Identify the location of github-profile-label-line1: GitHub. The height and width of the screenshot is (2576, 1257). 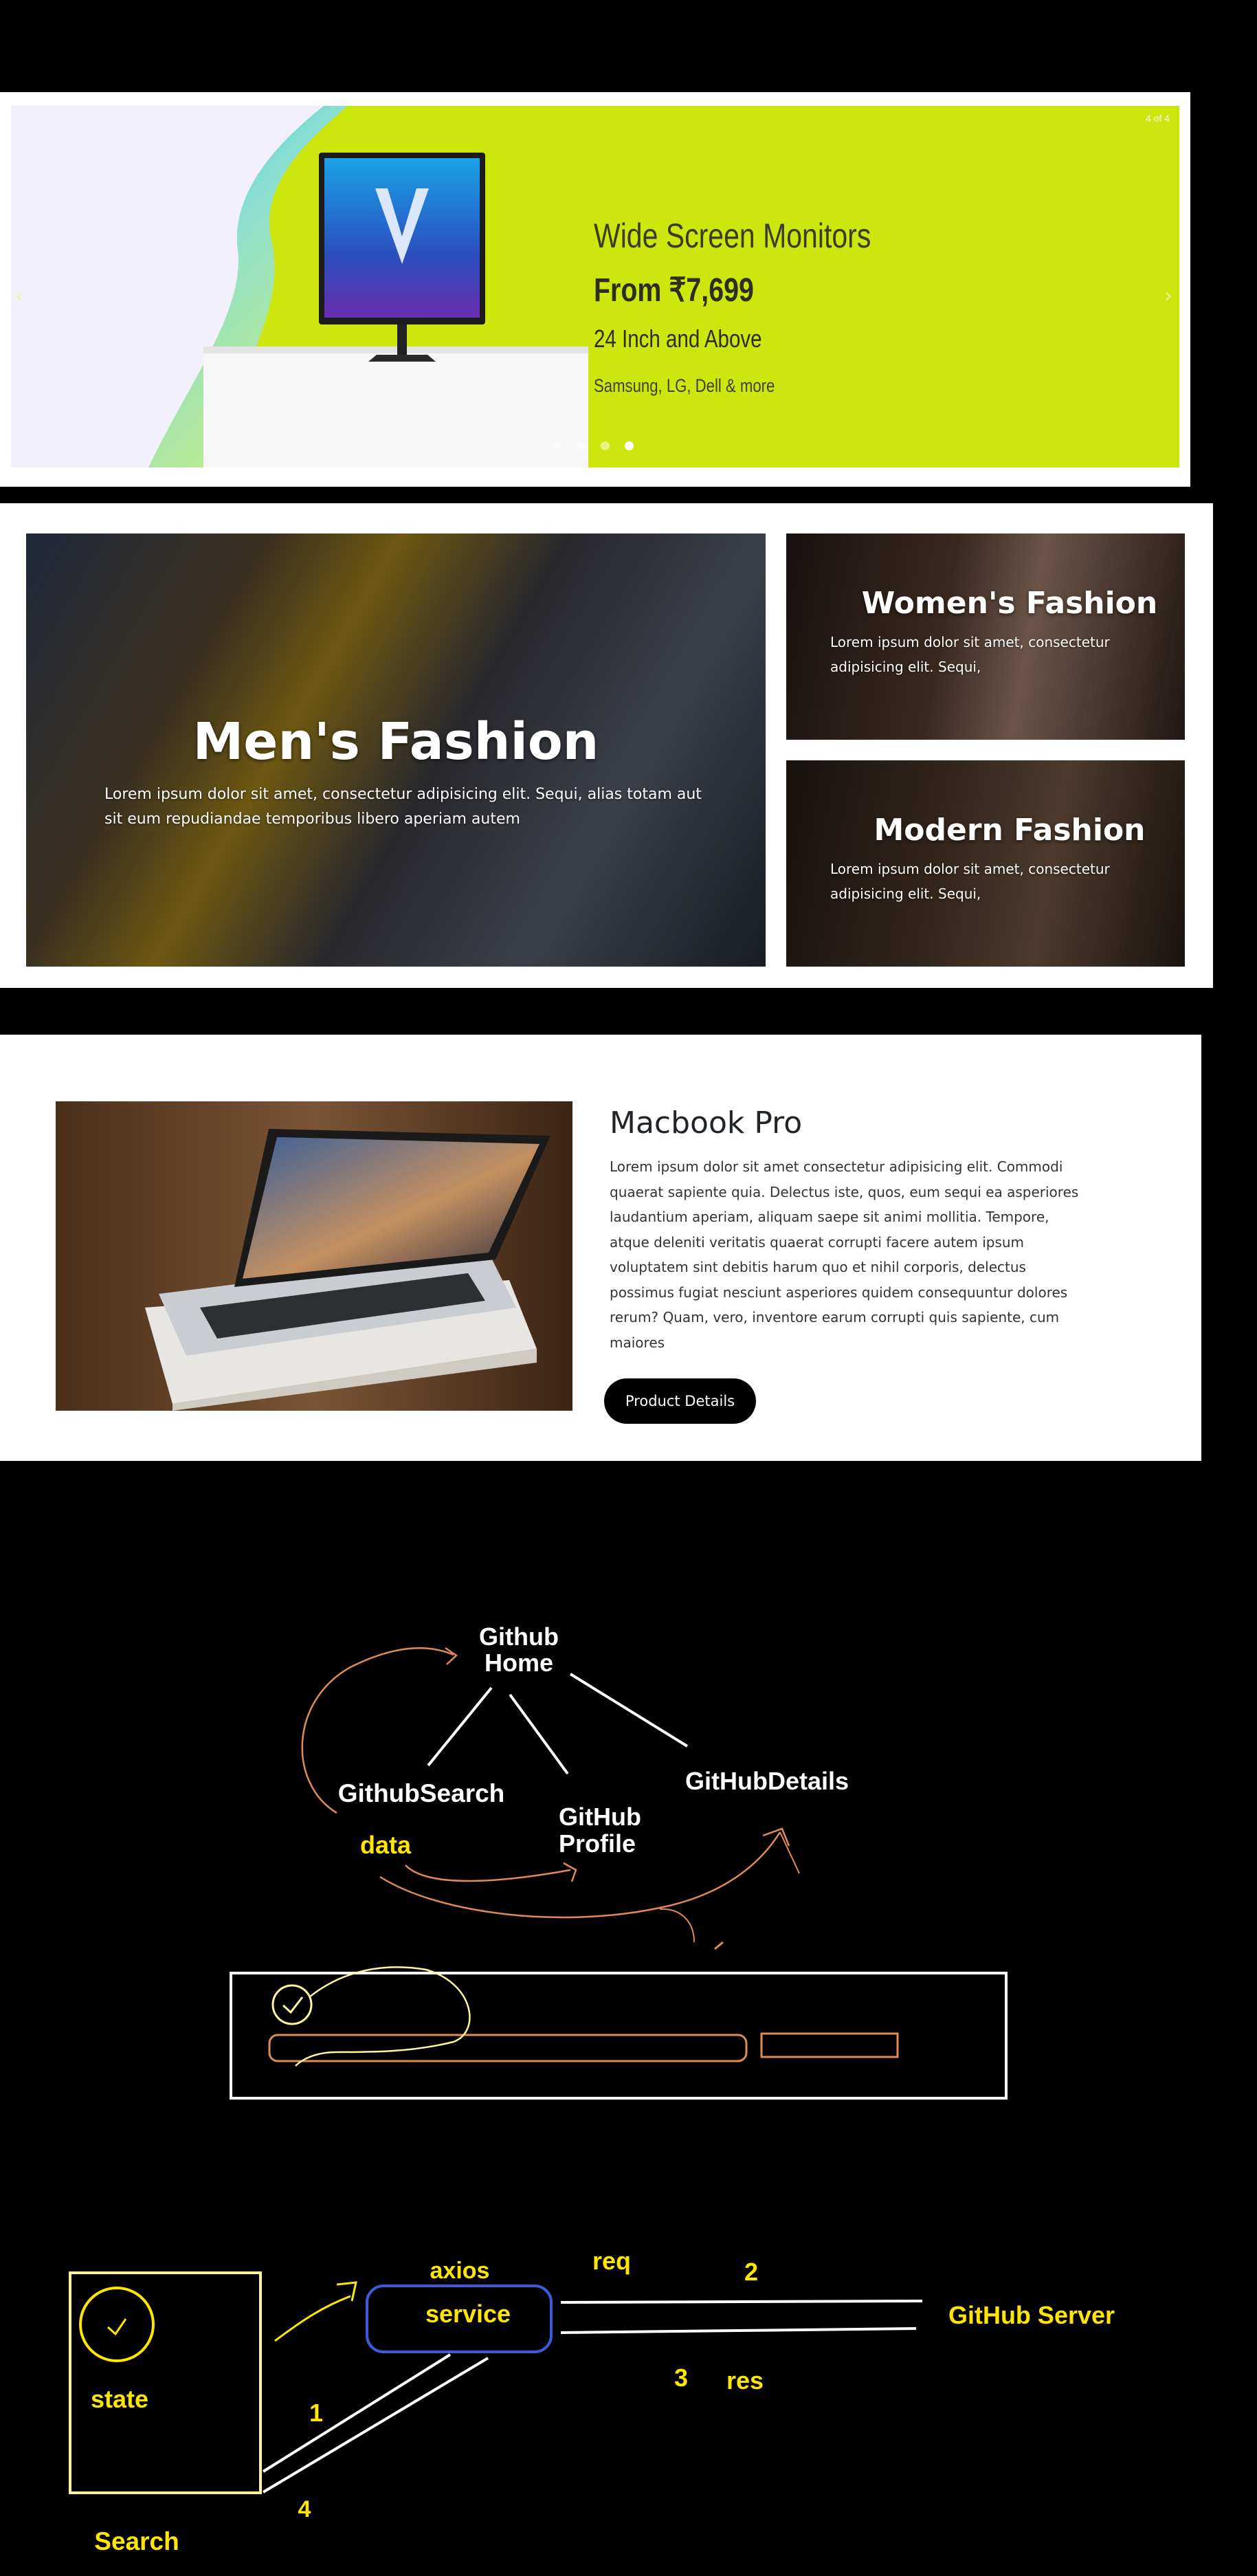
(600, 1817).